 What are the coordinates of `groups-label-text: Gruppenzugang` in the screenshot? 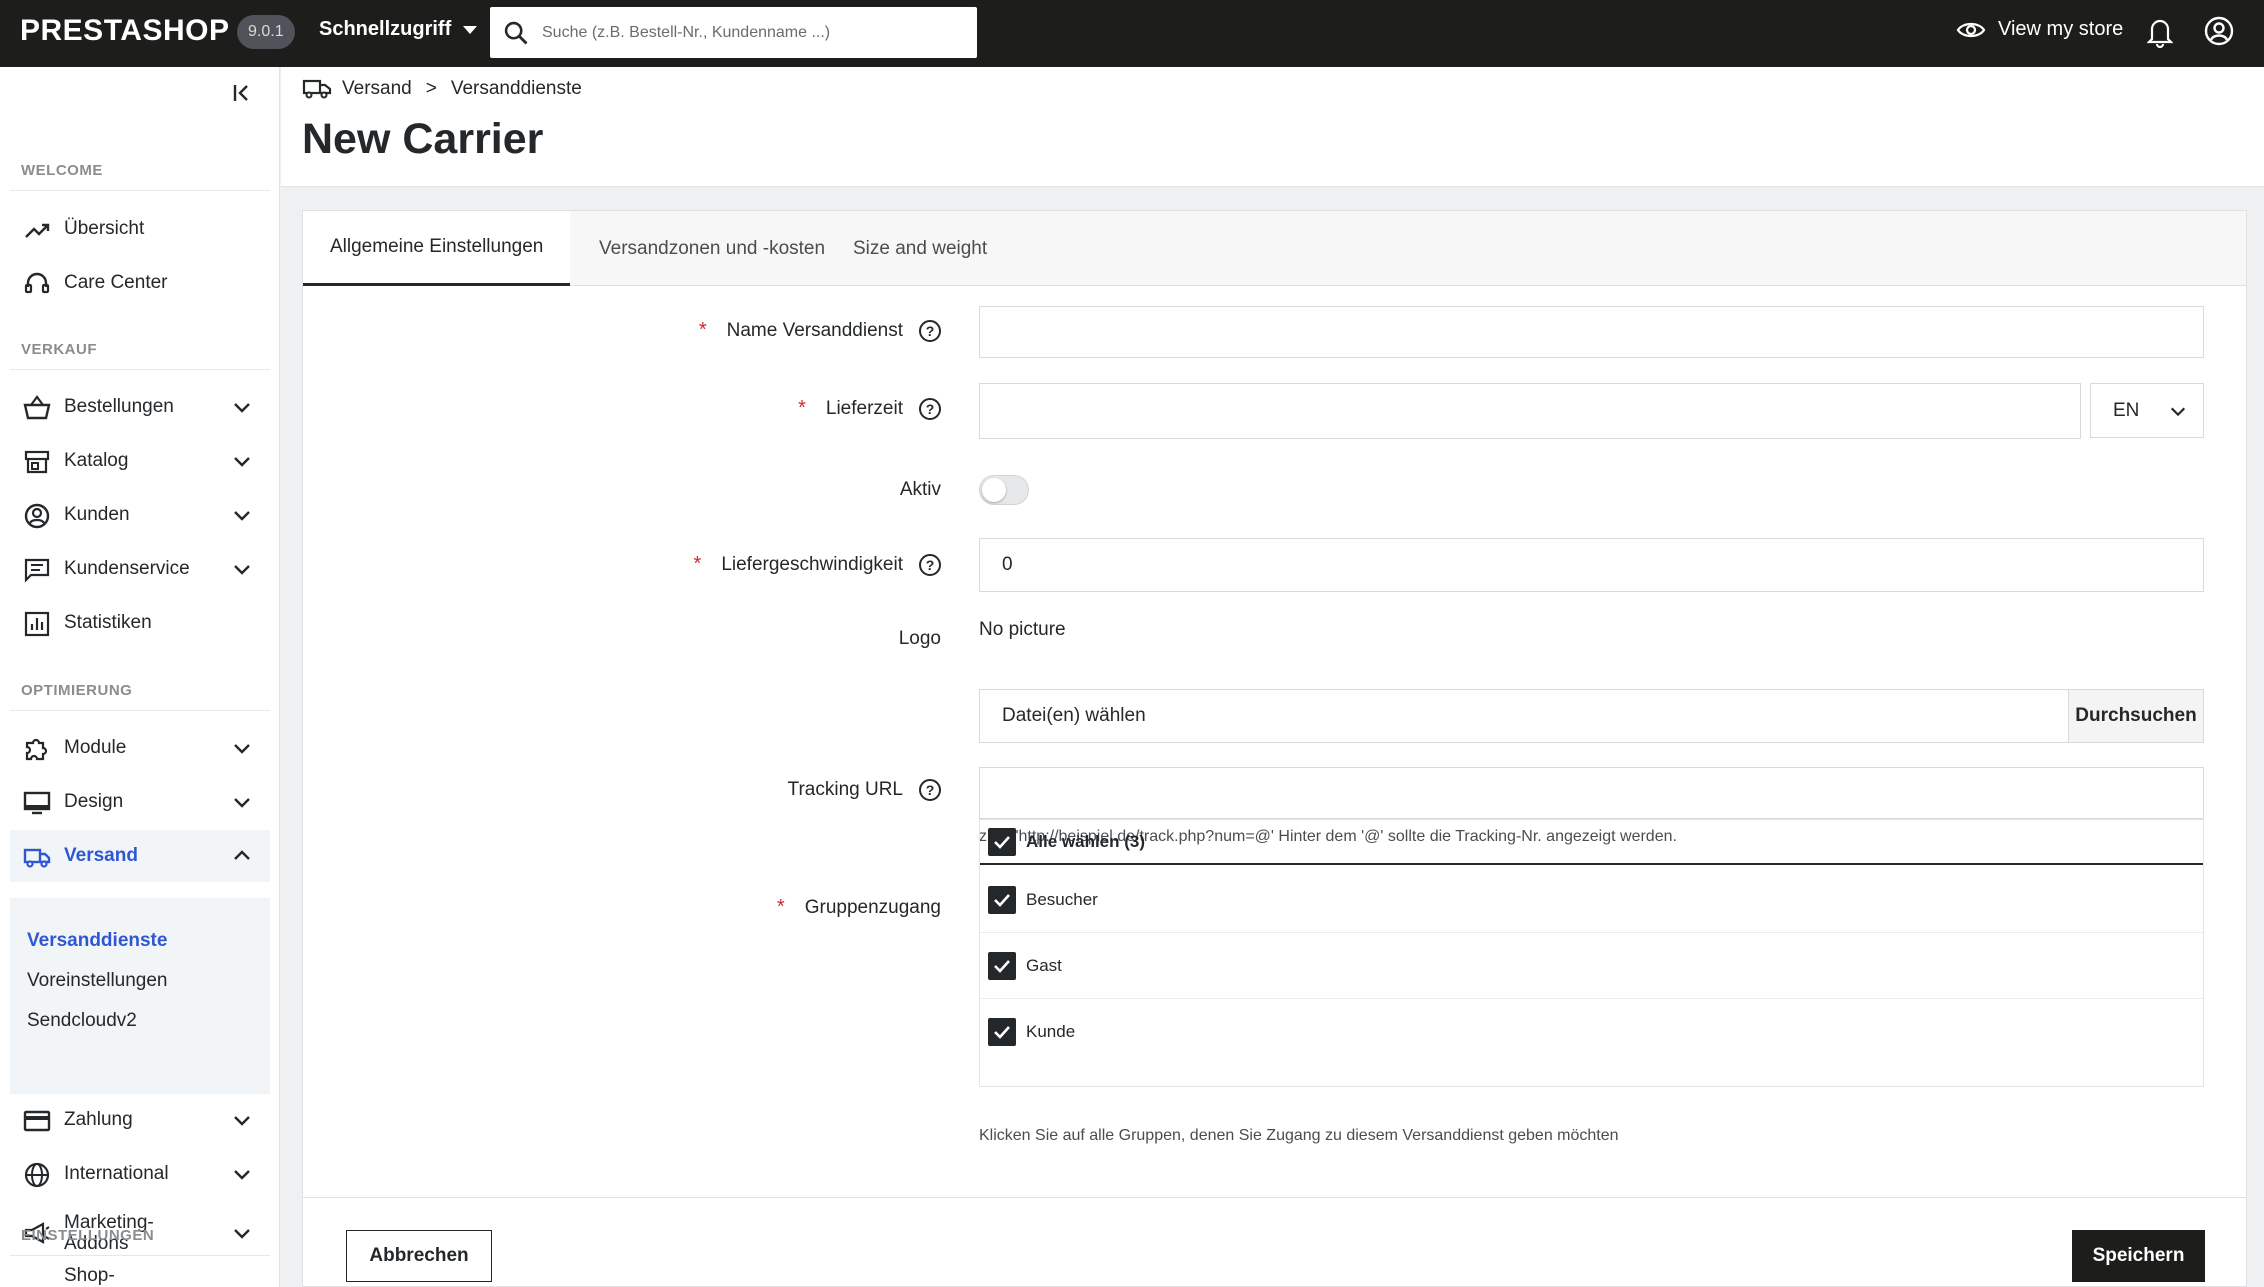 It's located at (872, 907).